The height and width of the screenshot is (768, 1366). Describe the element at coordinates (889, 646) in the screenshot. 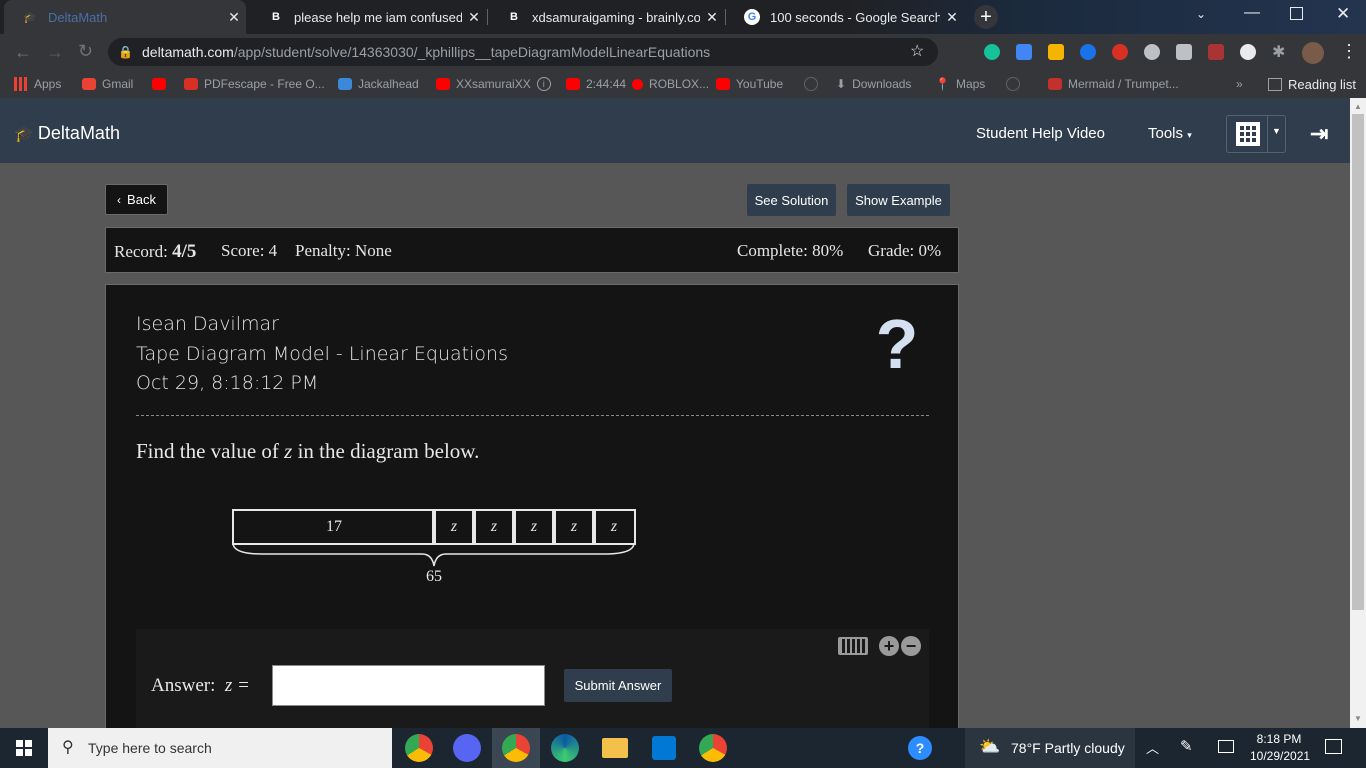

I see `zoom-in-icon: +` at that location.